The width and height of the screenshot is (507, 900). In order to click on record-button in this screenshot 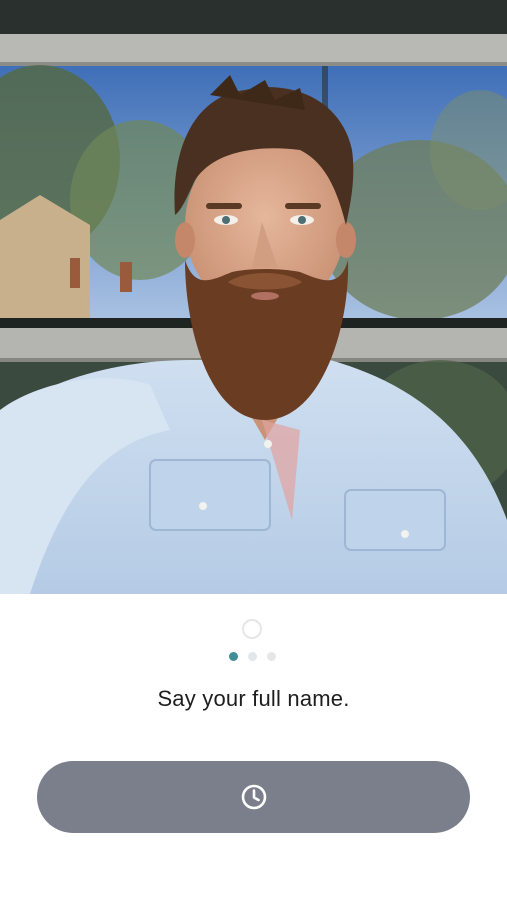, I will do `click(253, 797)`.